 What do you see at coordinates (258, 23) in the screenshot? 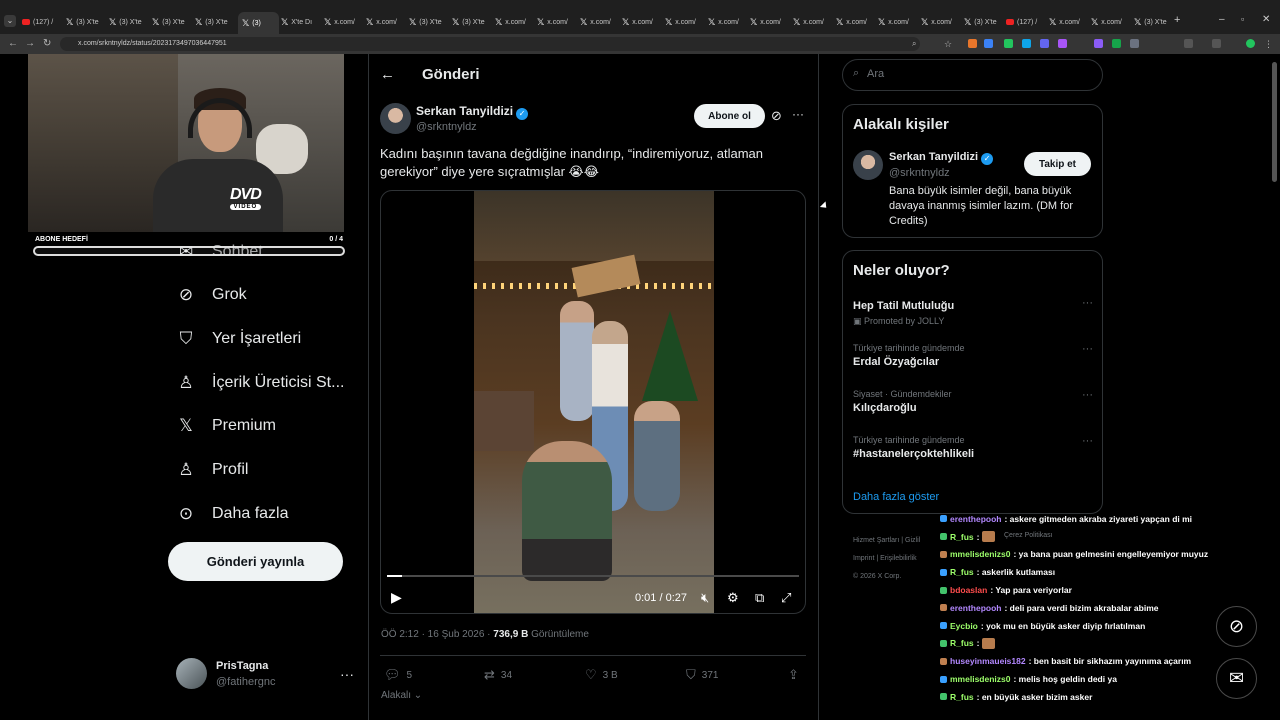
I see `browser-tab: 𝕏 (3)` at bounding box center [258, 23].